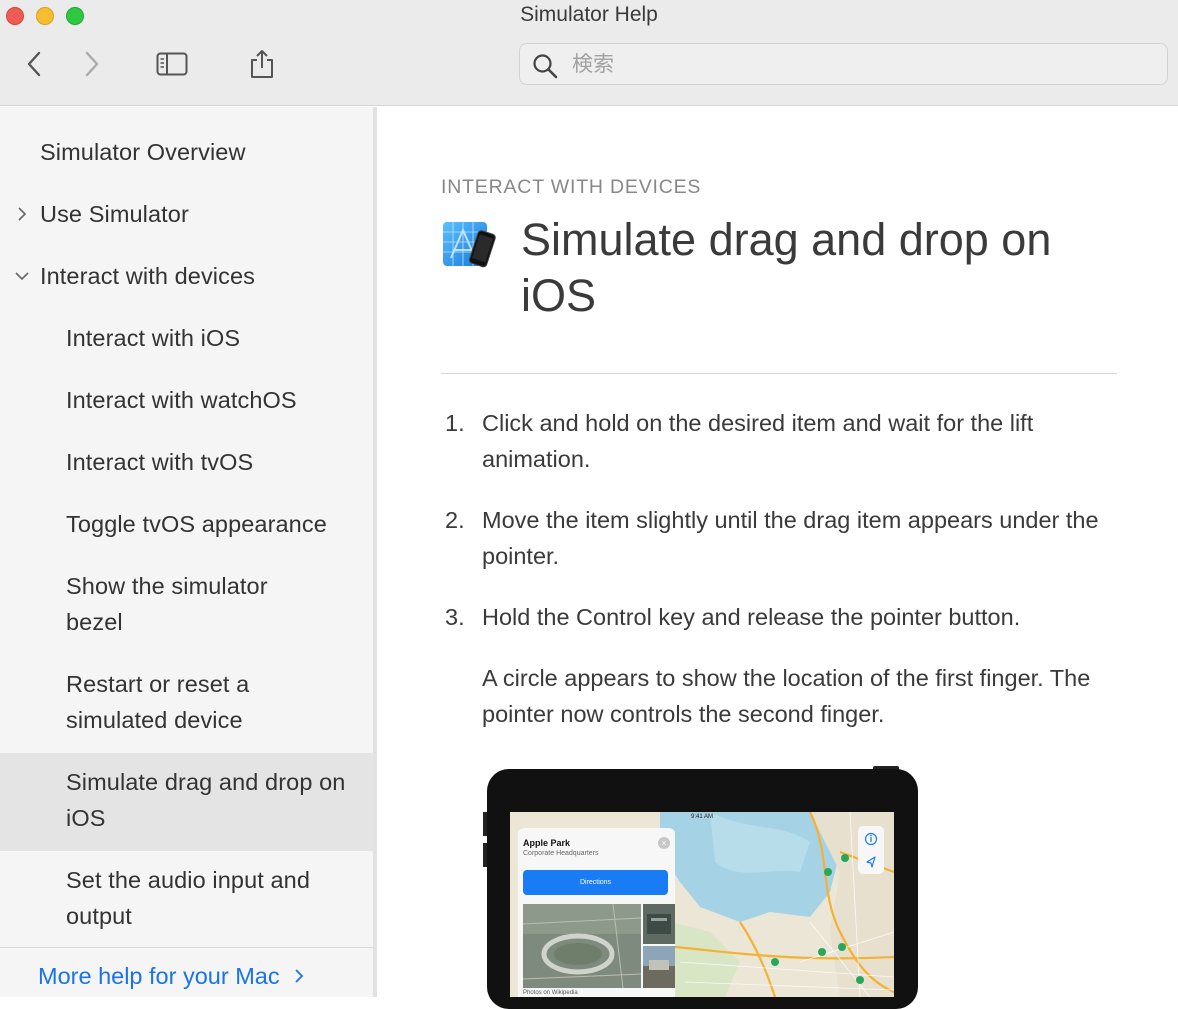 This screenshot has height=1009, width=1178. I want to click on sidebar-item-set-audio-input-output: Set the audio input and output, so click(186, 899).